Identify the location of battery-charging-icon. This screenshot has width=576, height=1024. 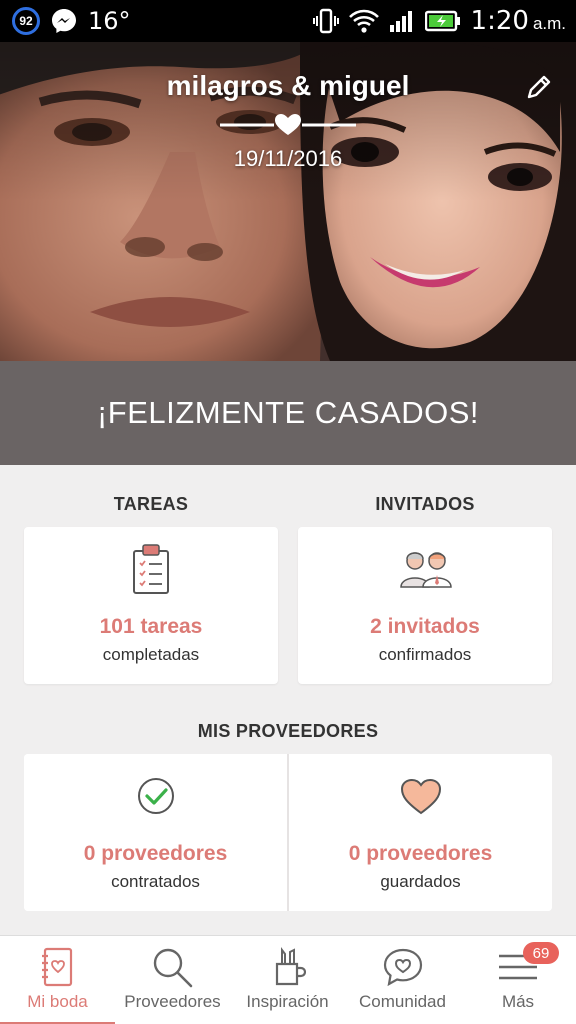
(442, 21).